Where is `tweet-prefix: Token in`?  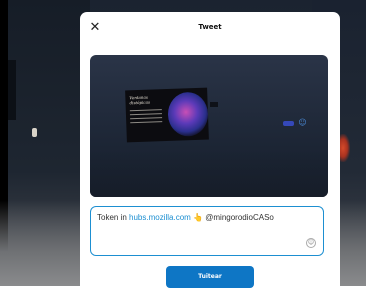 tweet-prefix: Token in is located at coordinates (113, 217).